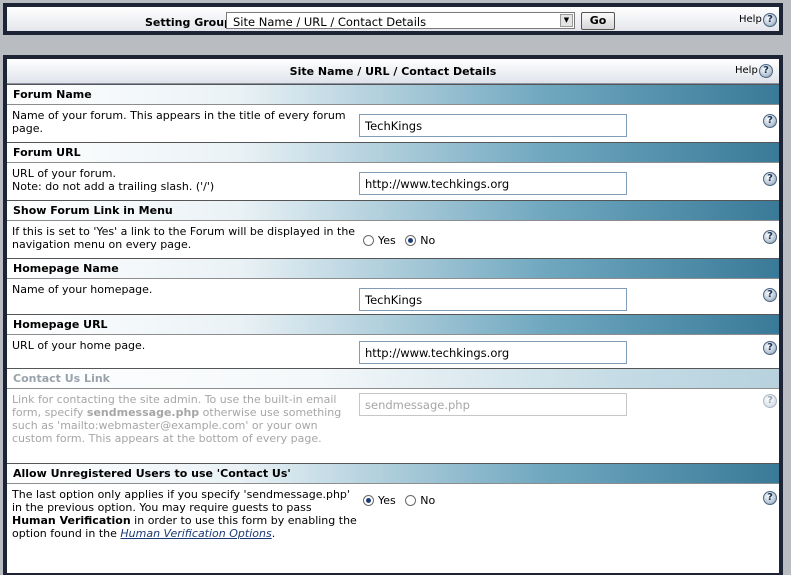 This screenshot has width=791, height=575. I want to click on setting-description: URL of your home page., so click(79, 345).